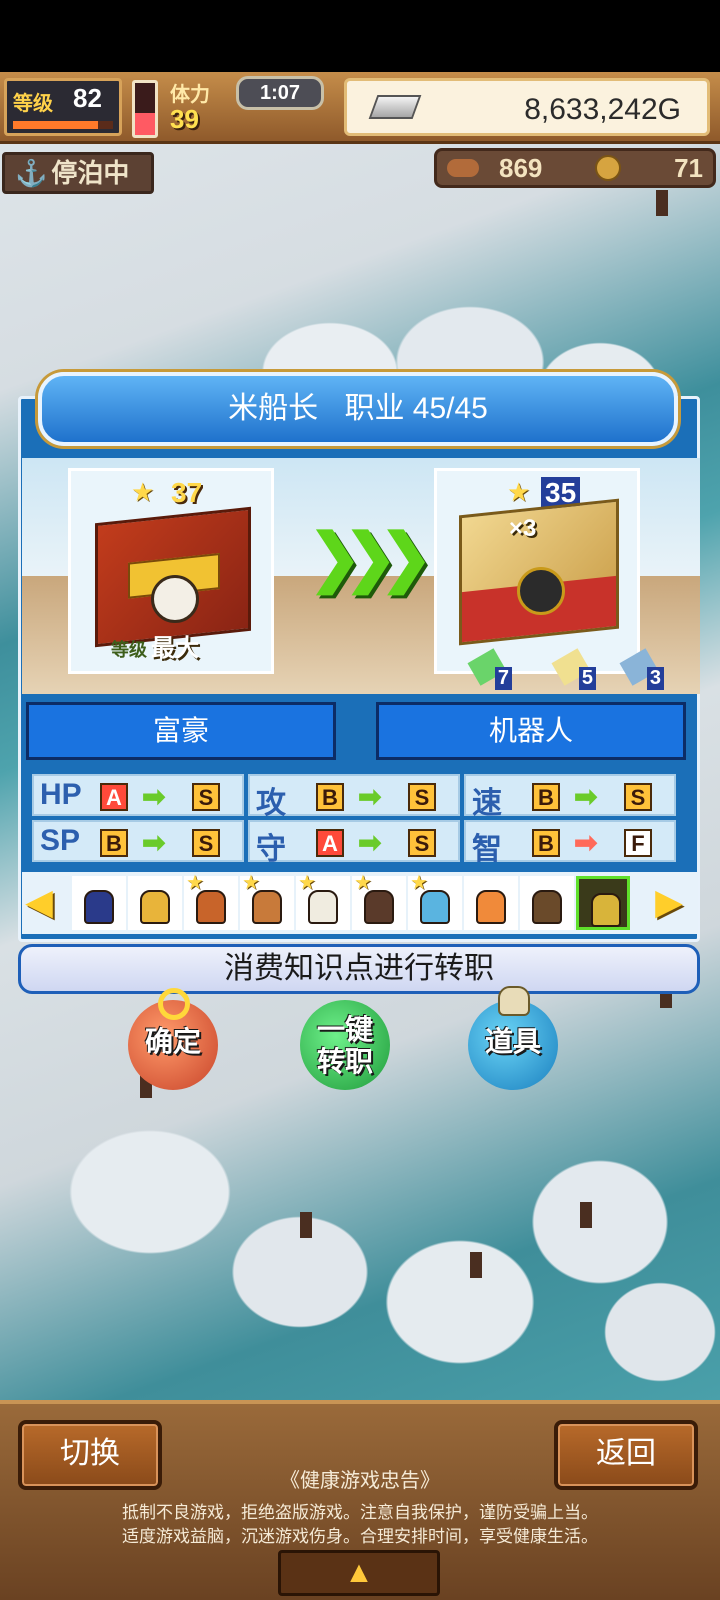  I want to click on scroll-right-icon: ▶, so click(669, 902).